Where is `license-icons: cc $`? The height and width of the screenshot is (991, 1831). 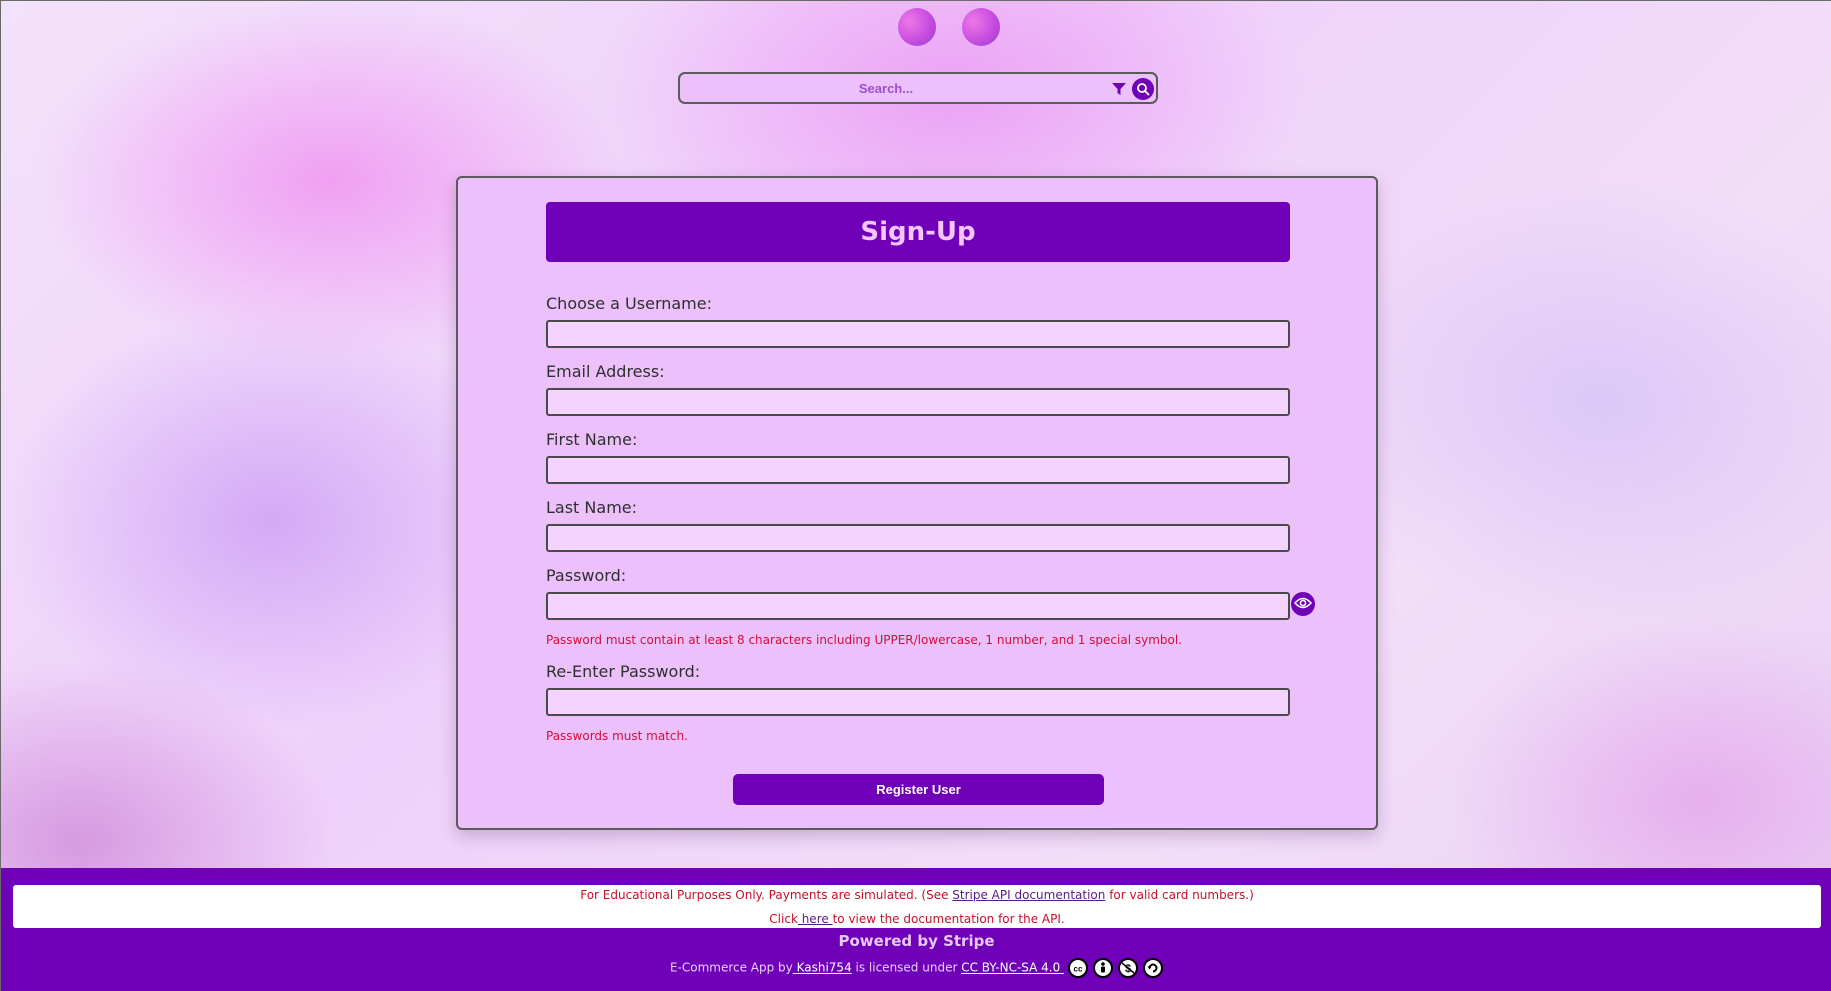 license-icons: cc $ is located at coordinates (1116, 968).